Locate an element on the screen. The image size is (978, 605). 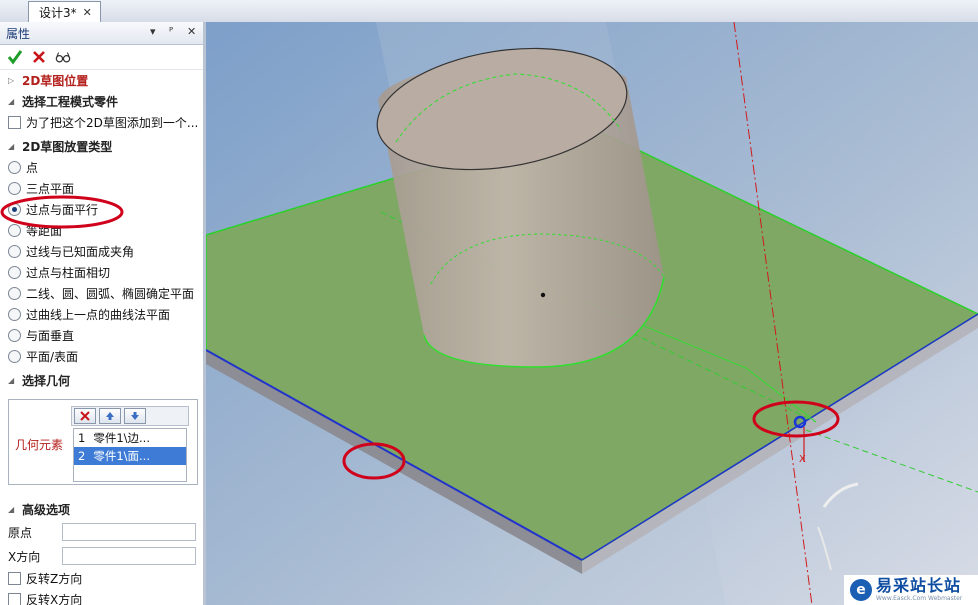
triad-label: X is located at coordinates (802, 459).